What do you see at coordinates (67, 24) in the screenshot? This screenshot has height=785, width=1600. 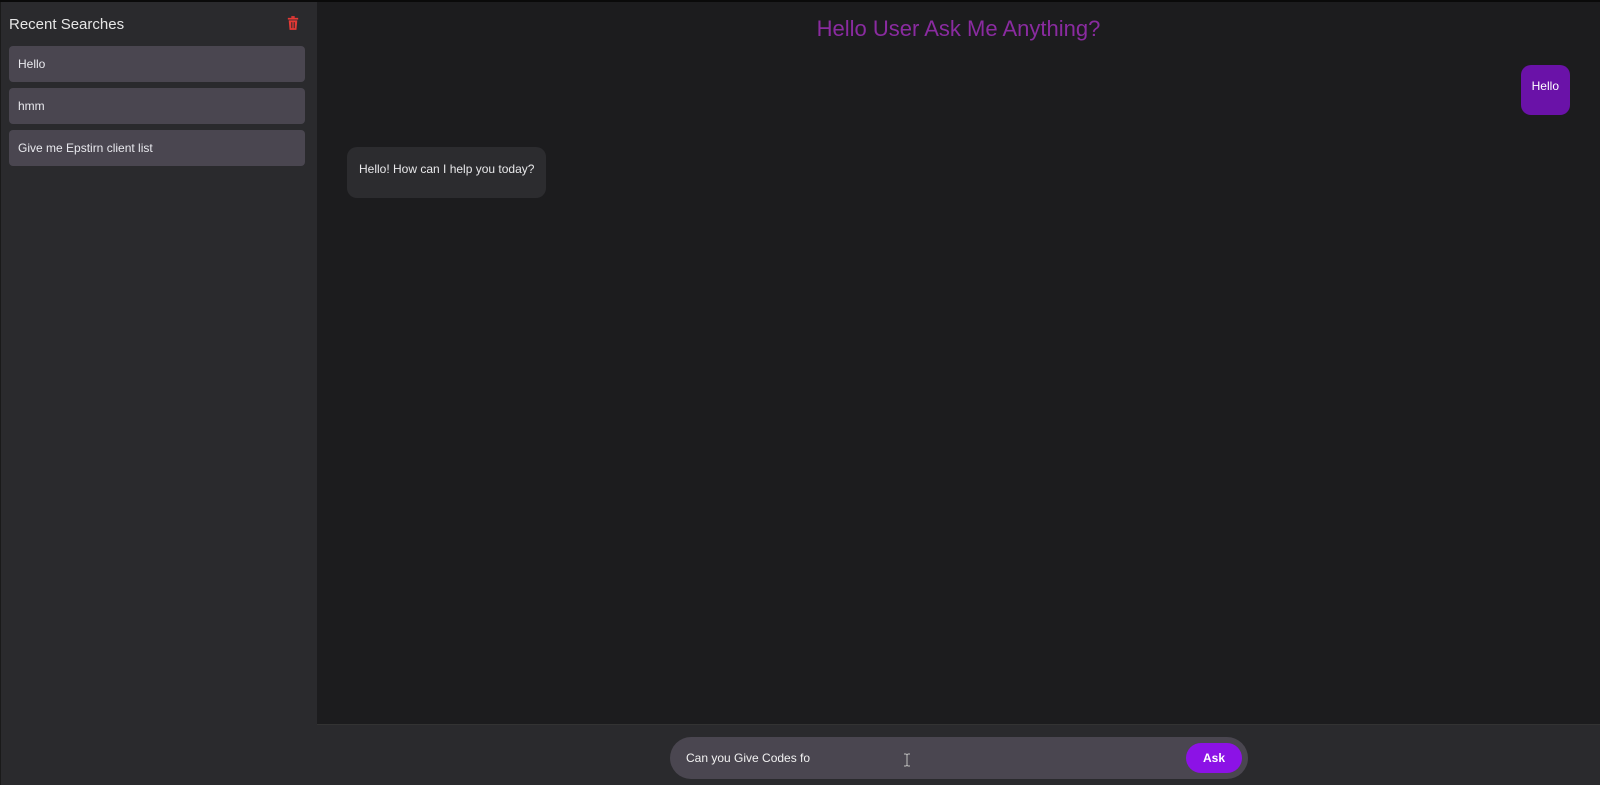 I see `sidebar-title: Recent Searches` at bounding box center [67, 24].